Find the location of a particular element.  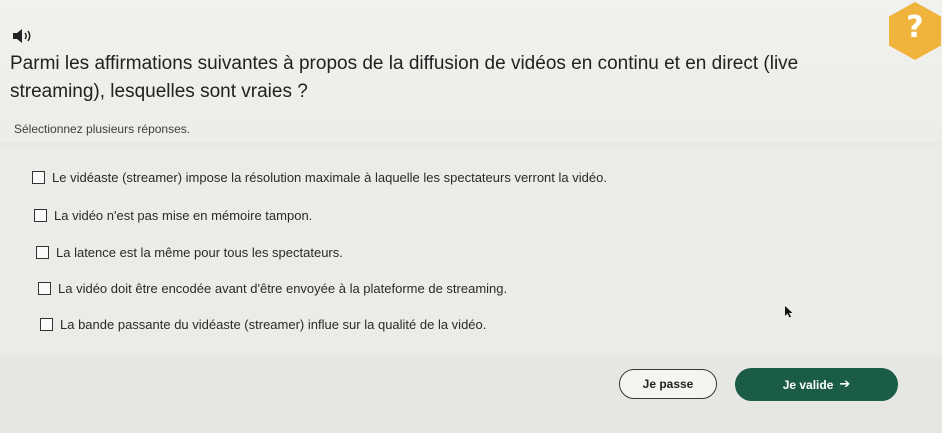

skip-button: Je passe is located at coordinates (668, 384).